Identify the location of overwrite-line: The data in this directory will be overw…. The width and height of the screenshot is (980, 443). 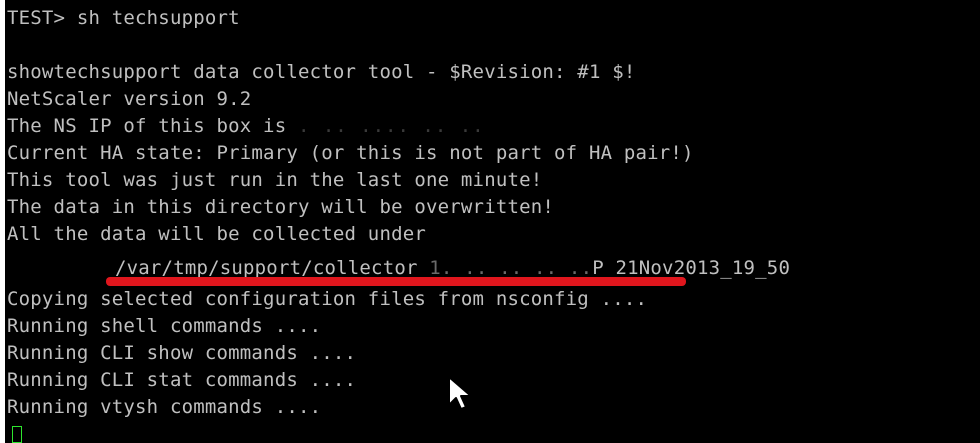
(281, 207).